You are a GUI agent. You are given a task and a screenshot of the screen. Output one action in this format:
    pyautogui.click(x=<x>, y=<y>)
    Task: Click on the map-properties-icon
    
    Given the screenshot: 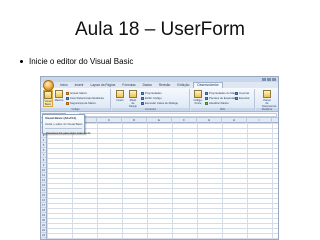 What is the action you would take?
    pyautogui.click(x=206, y=93)
    